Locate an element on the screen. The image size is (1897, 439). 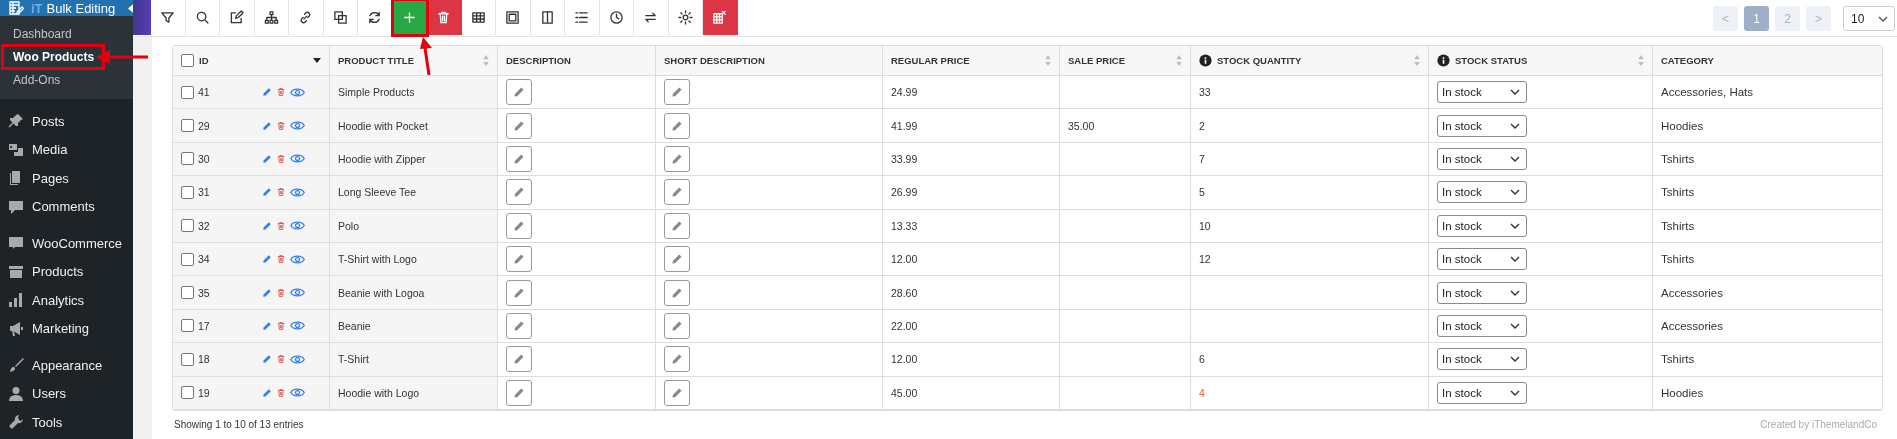
caret-down-icon is located at coordinates (317, 60).